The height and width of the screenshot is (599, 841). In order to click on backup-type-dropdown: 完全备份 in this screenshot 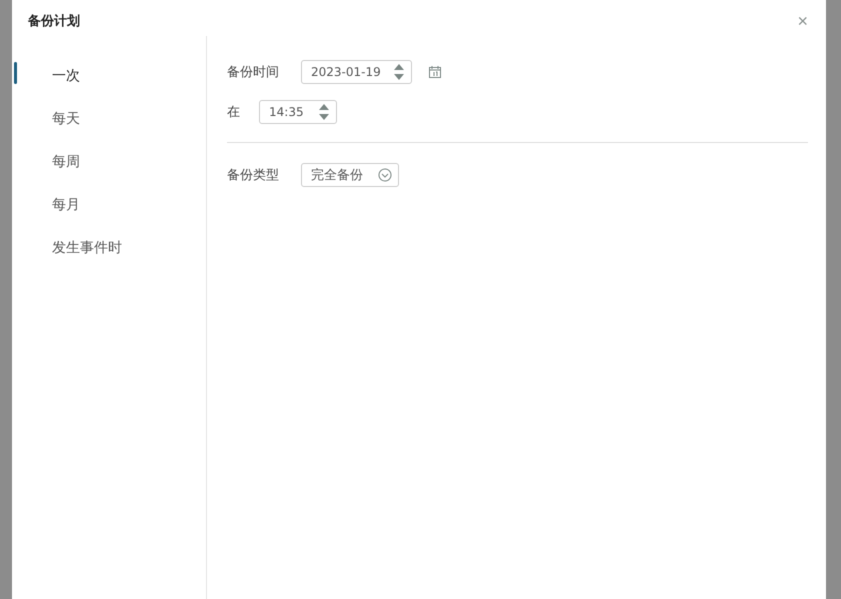, I will do `click(350, 175)`.